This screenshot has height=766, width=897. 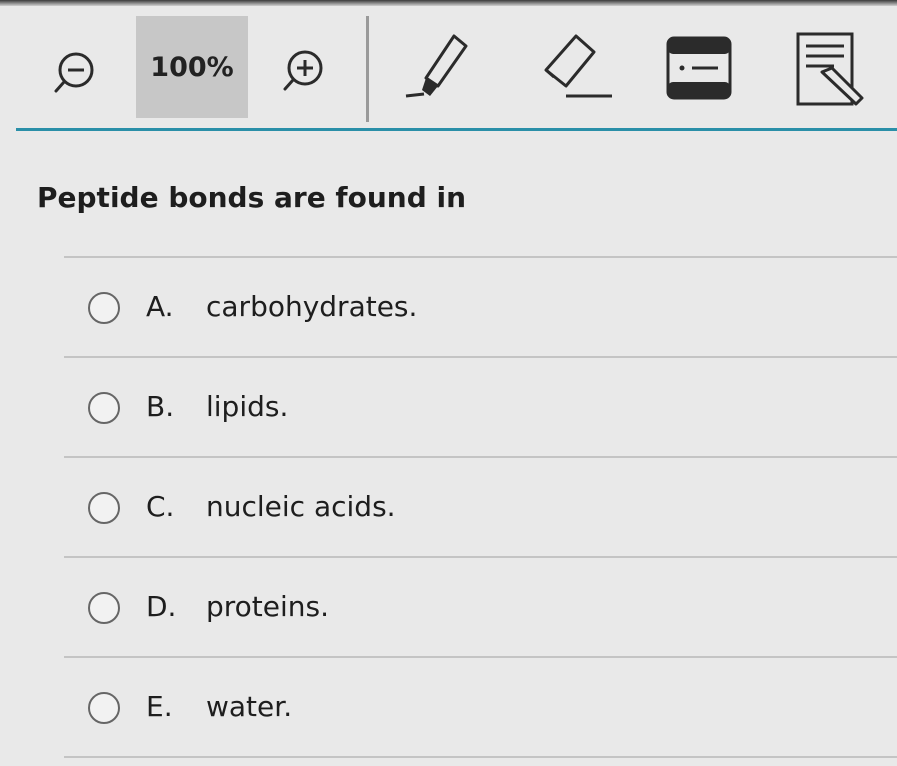 What do you see at coordinates (268, 606) in the screenshot?
I see `option-text: proteins.` at bounding box center [268, 606].